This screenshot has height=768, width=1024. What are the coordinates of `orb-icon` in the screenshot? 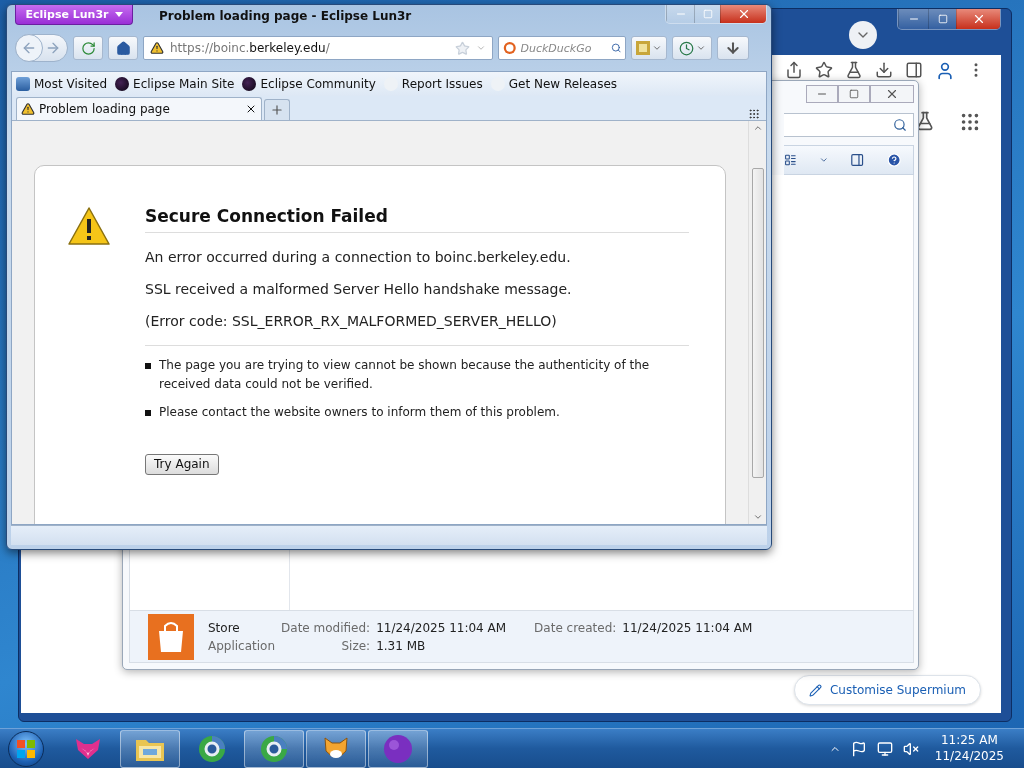 It's located at (398, 748).